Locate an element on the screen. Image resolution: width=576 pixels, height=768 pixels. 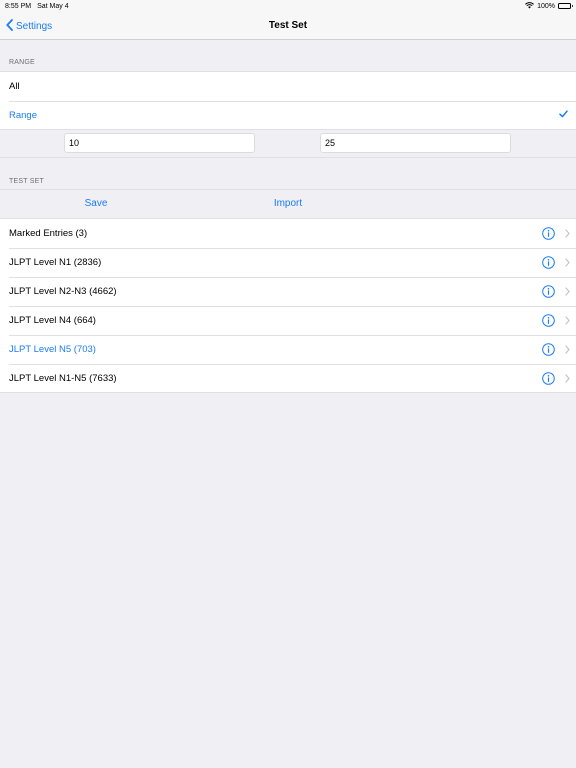
list-item-label: JLPT Level N4 (664) is located at coordinates (52, 320).